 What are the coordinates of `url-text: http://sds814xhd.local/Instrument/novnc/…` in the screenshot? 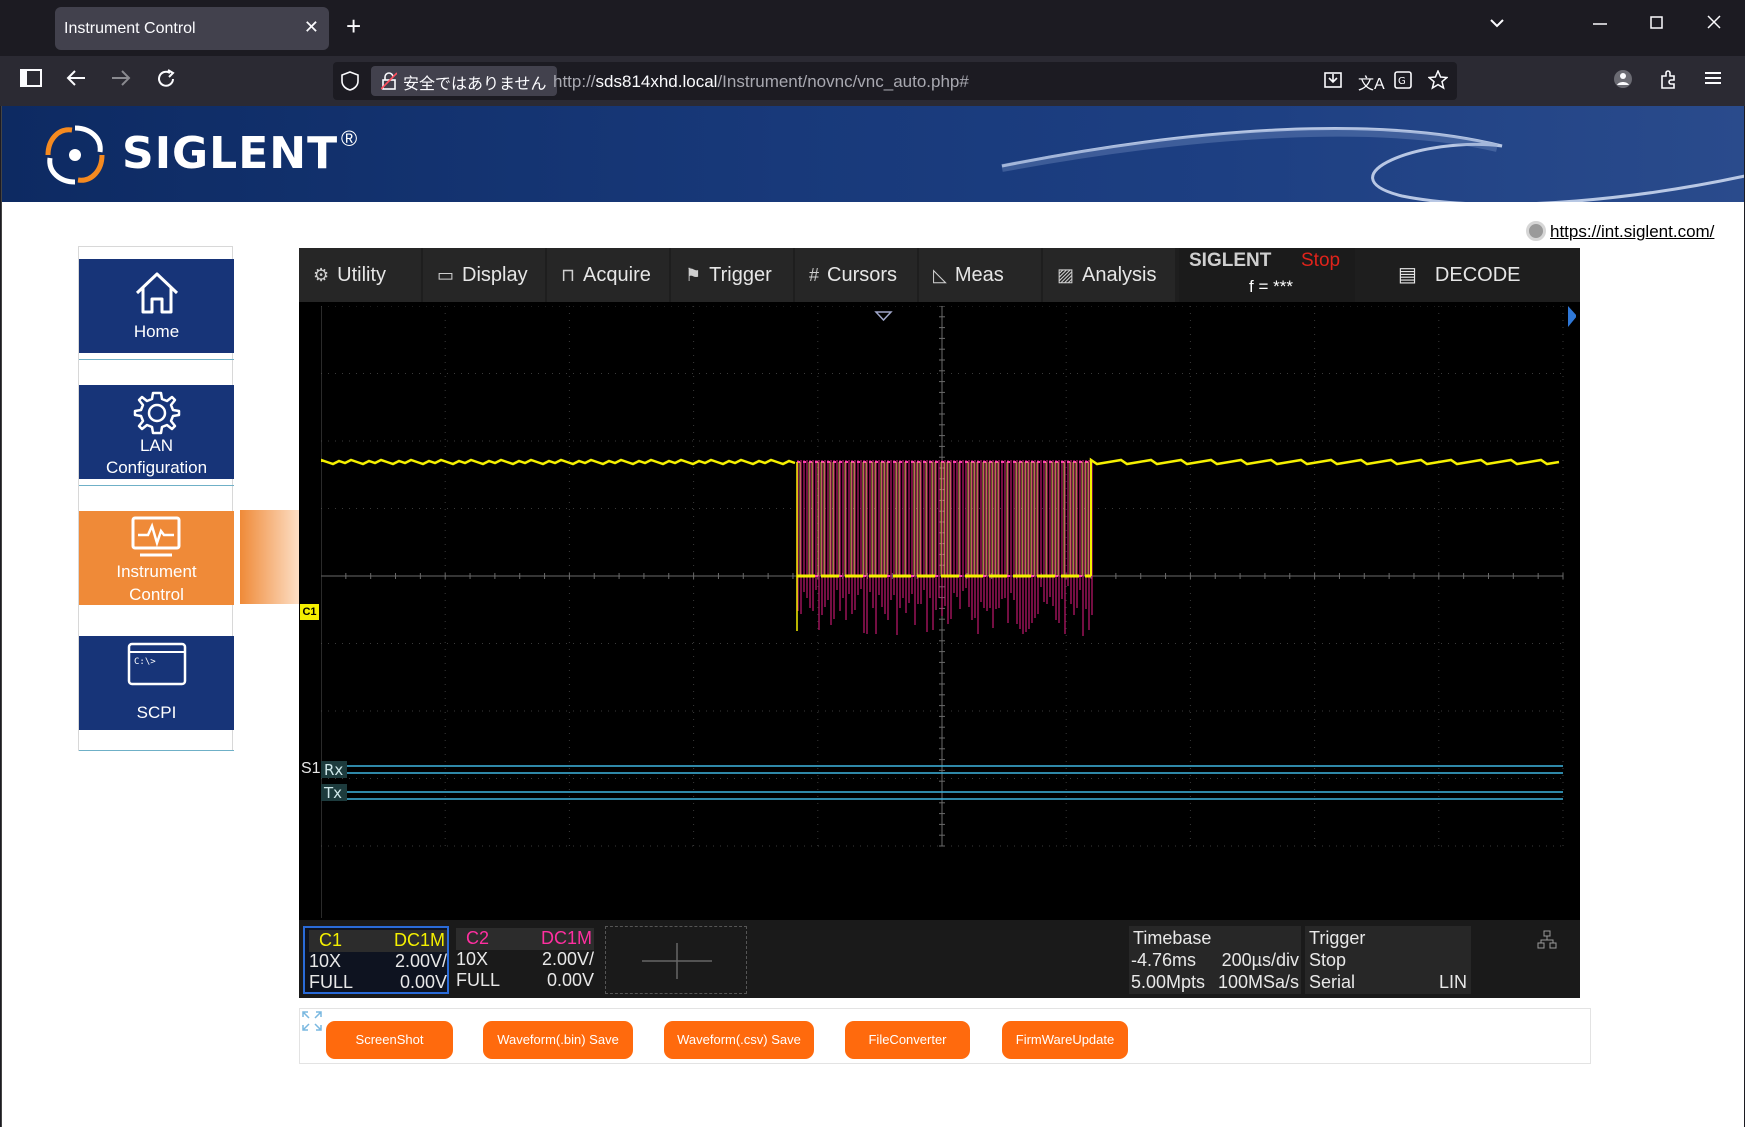 It's located at (761, 82).